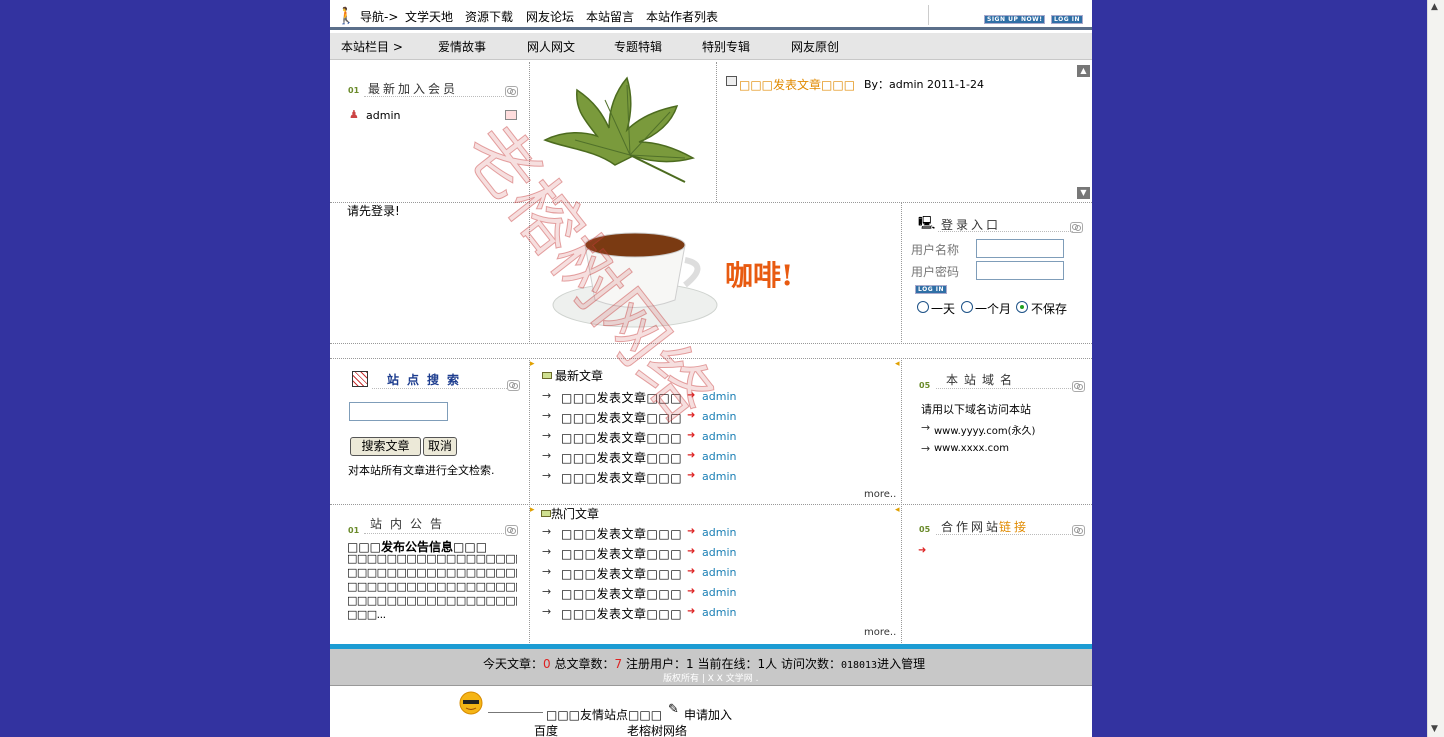 Image resolution: width=1444 pixels, height=737 pixels. Describe the element at coordinates (1434, 7) in the screenshot. I see `scroll-up-arrow-icon: ▲` at that location.